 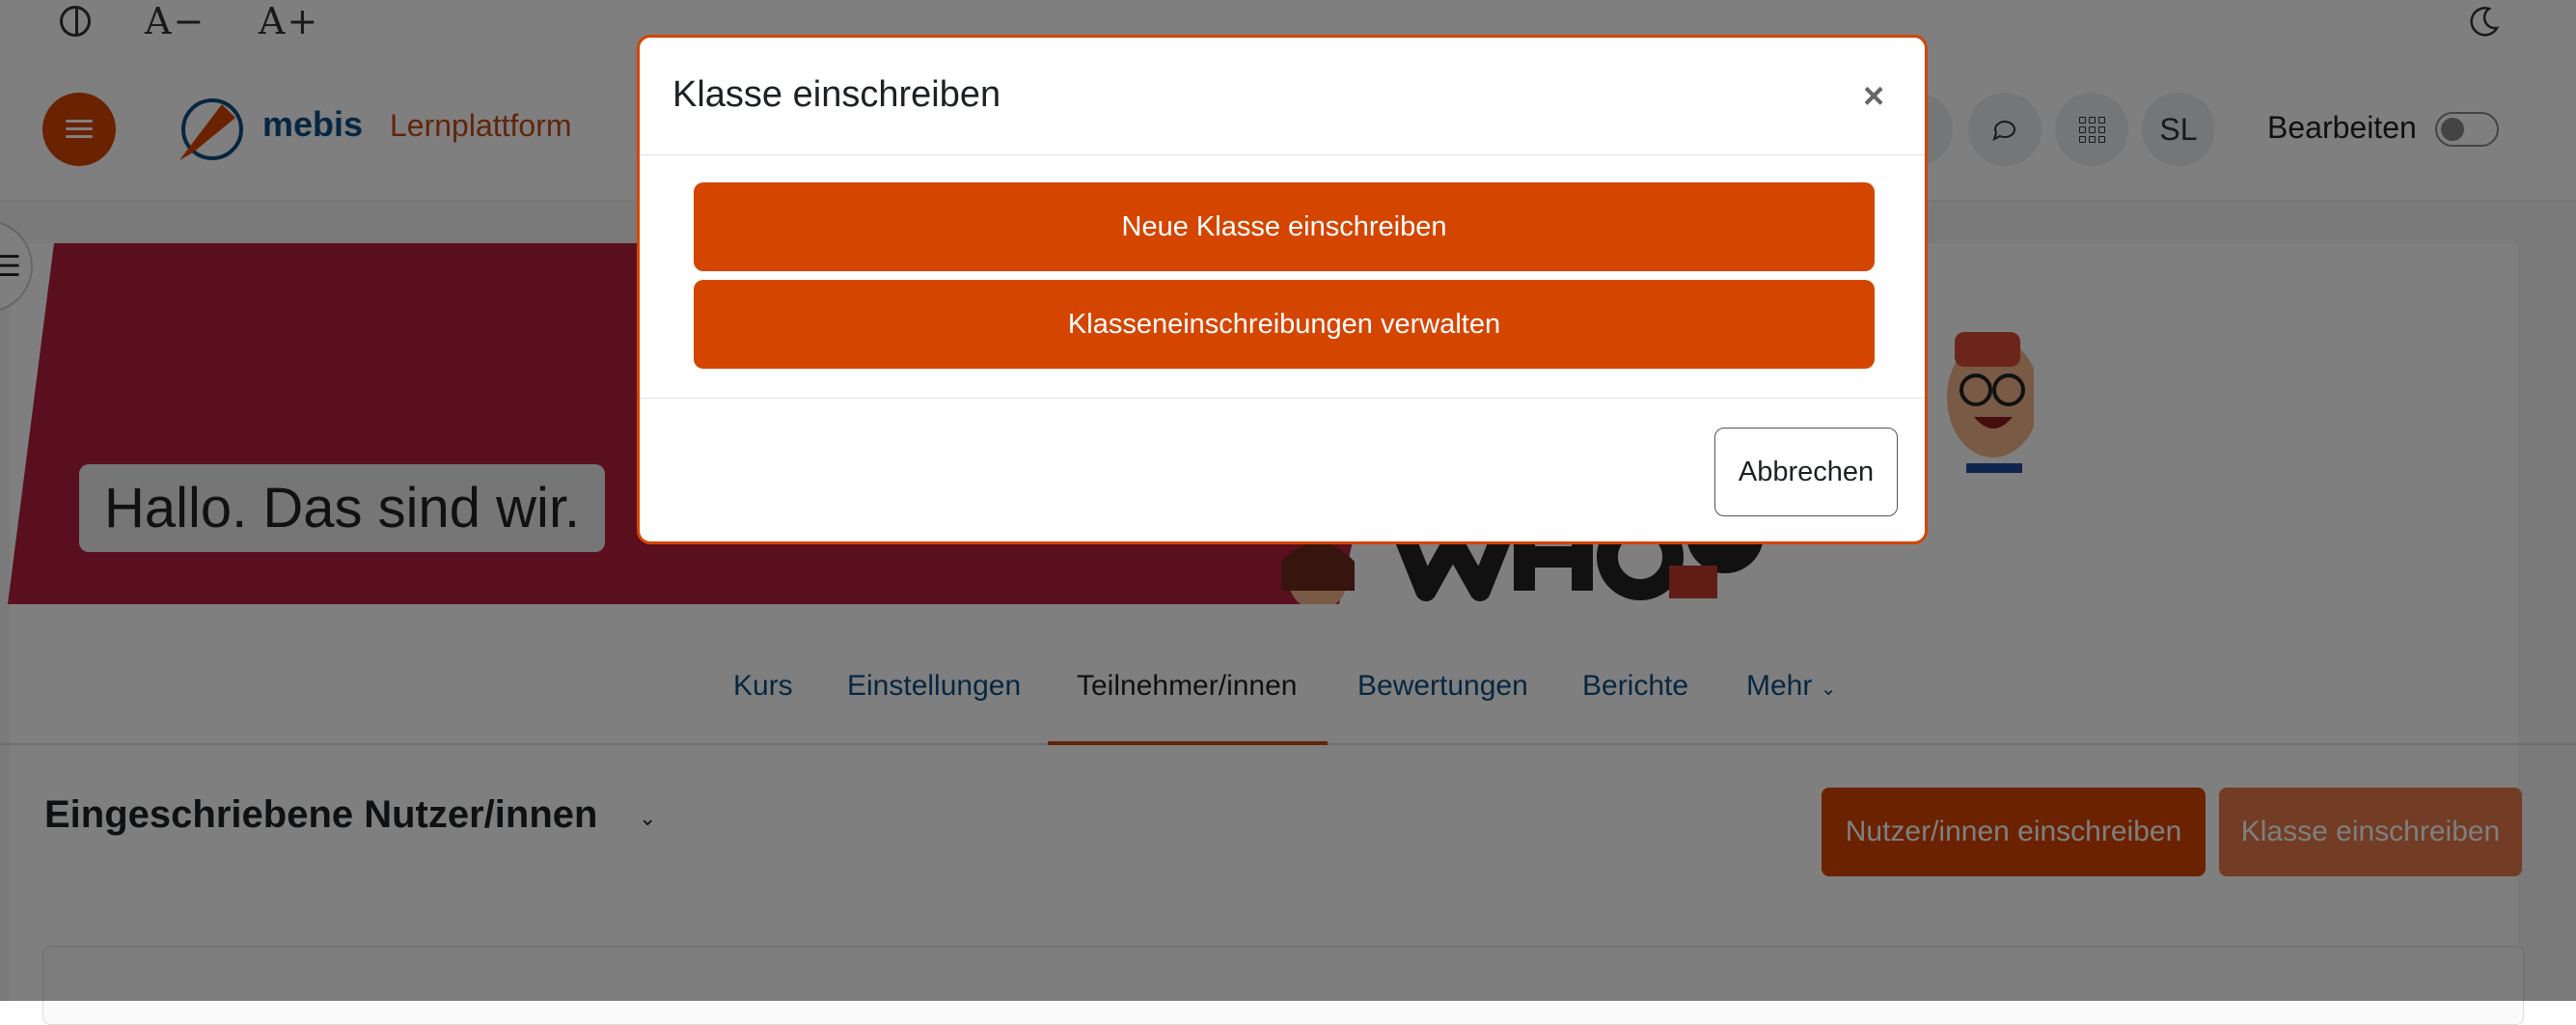 I want to click on new-class-enrol-button: Neue Klasse einschreiben, so click(x=1284, y=226).